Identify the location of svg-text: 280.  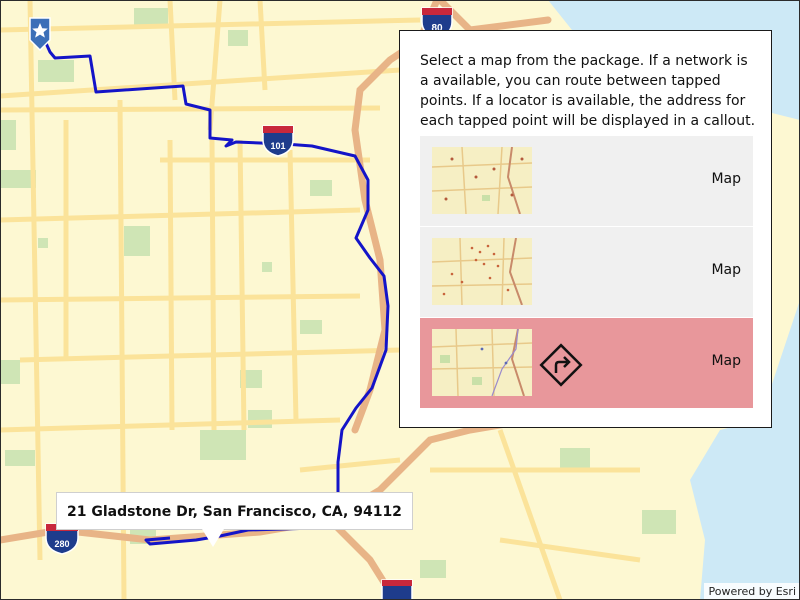
(61, 544).